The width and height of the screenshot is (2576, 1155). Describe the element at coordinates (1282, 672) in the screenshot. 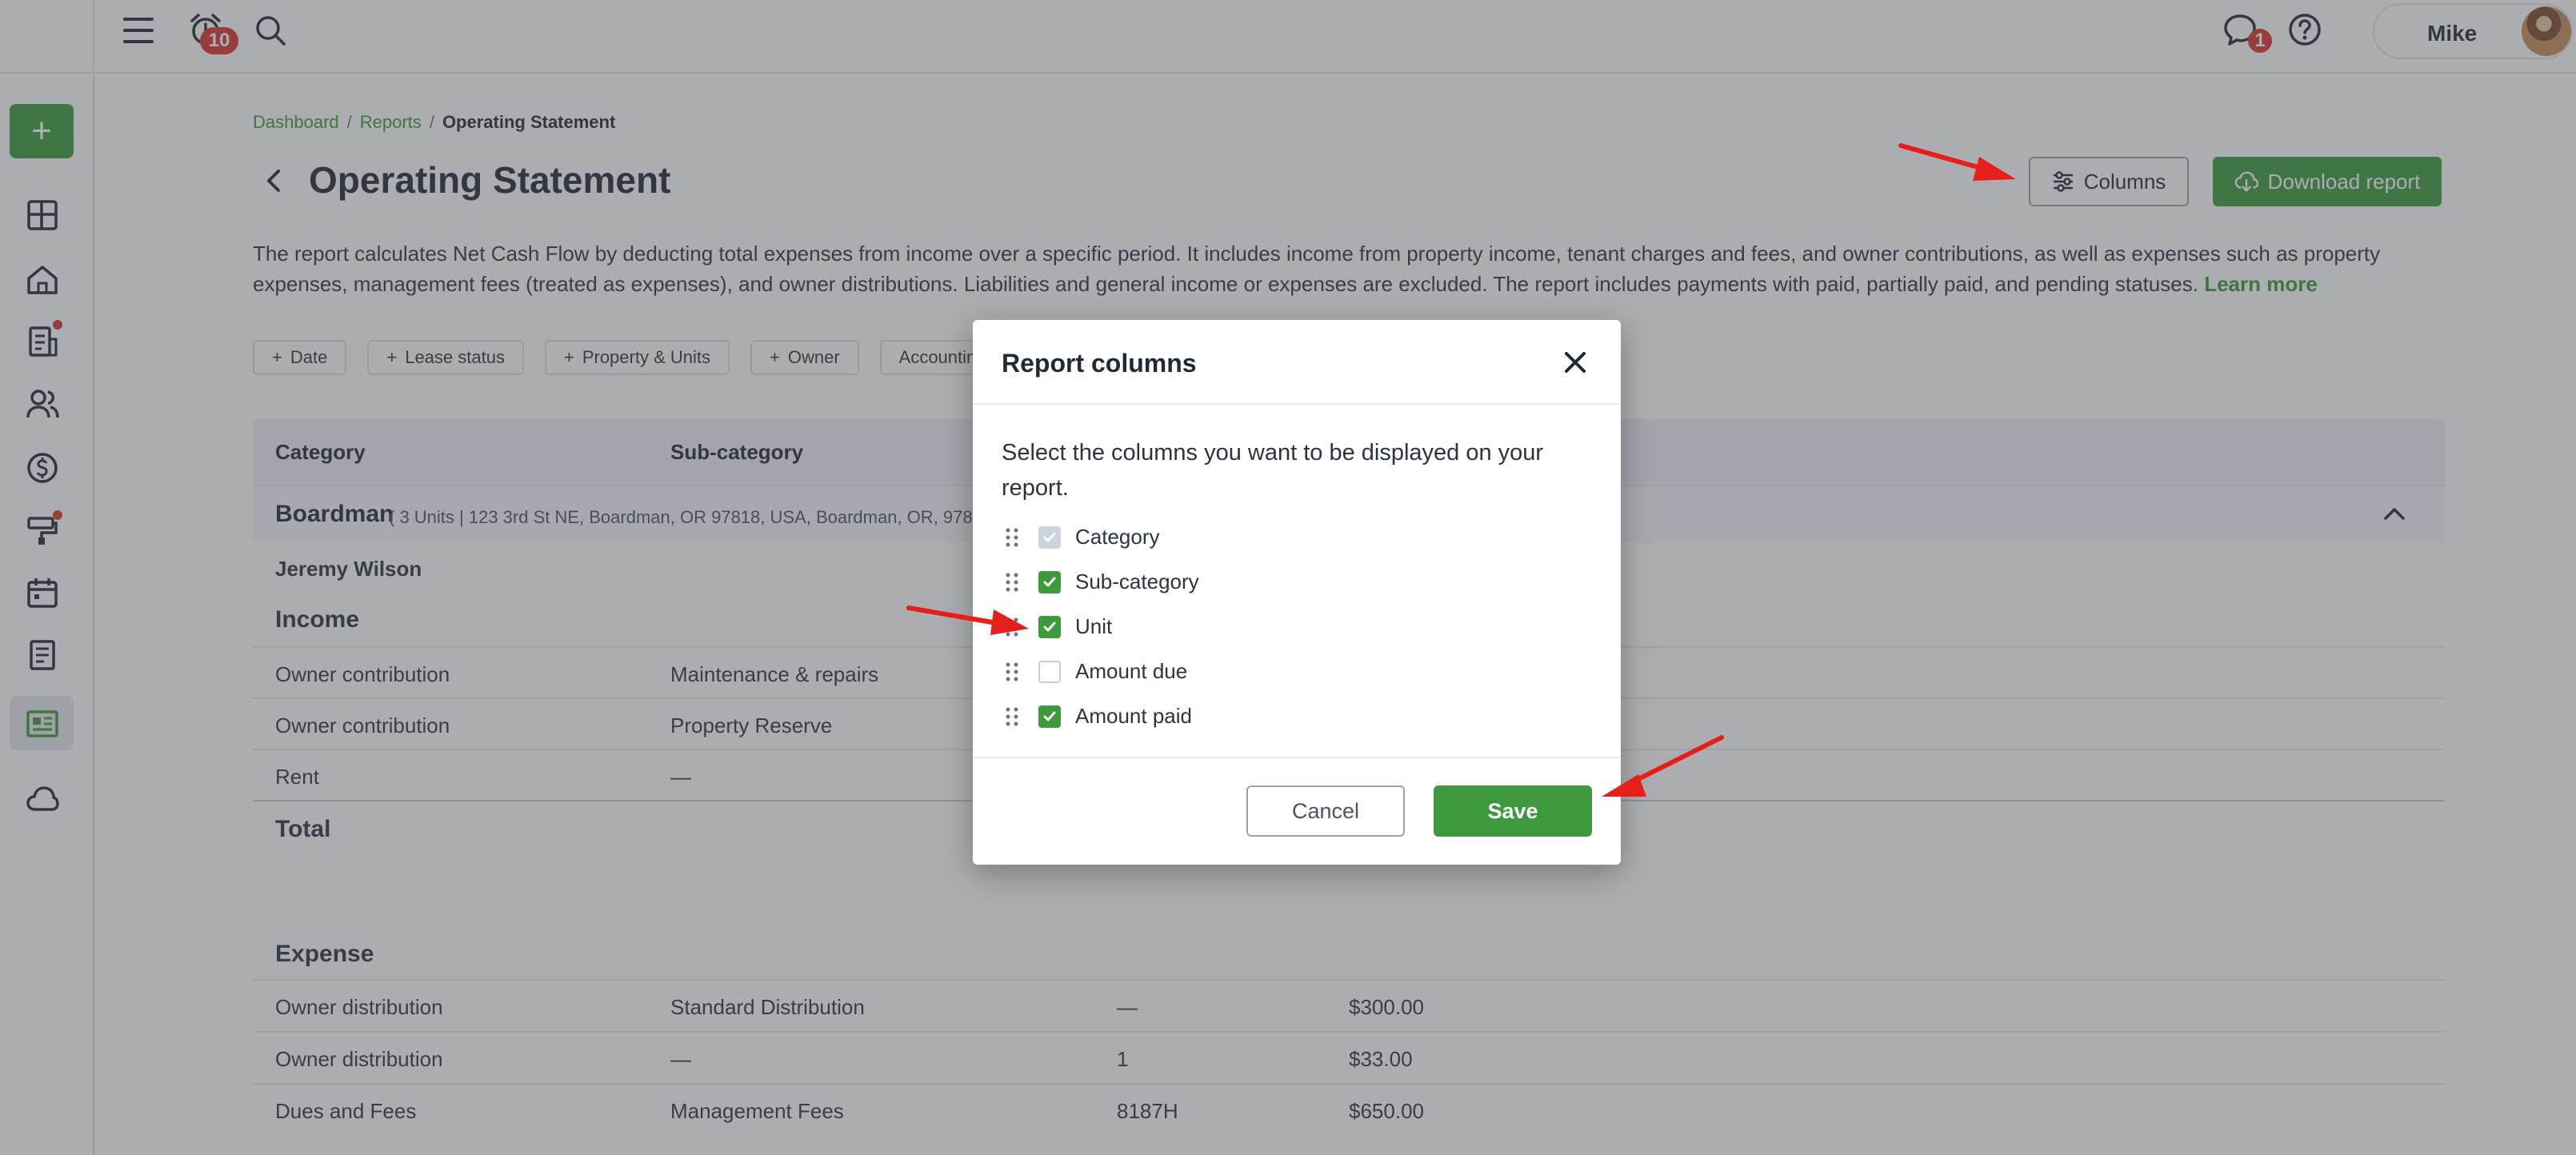

I see `column-option-amount-due: Amount due` at that location.